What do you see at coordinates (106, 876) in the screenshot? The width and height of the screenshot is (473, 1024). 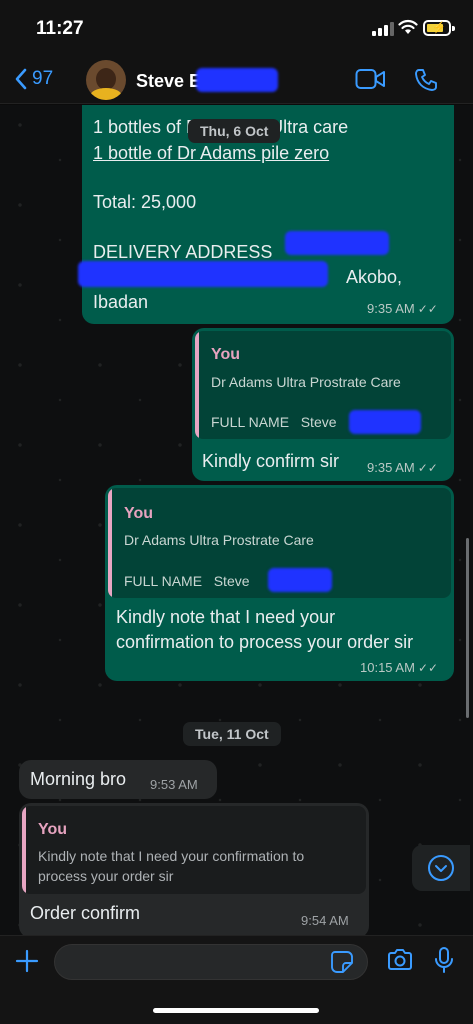 I see `quote-text: process your order sir` at bounding box center [106, 876].